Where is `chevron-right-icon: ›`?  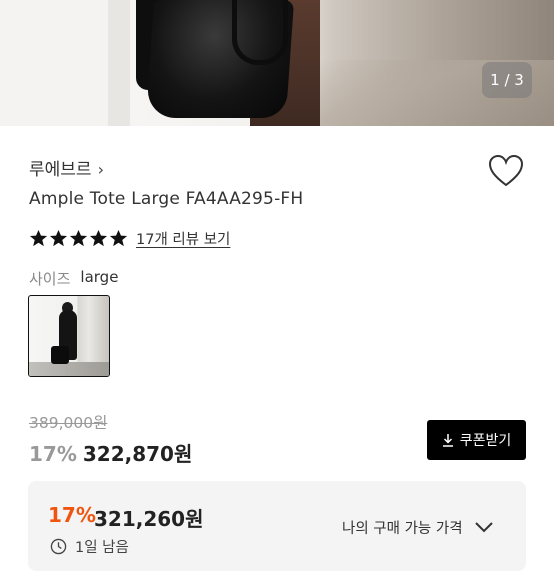
chevron-right-icon: › is located at coordinates (100, 169).